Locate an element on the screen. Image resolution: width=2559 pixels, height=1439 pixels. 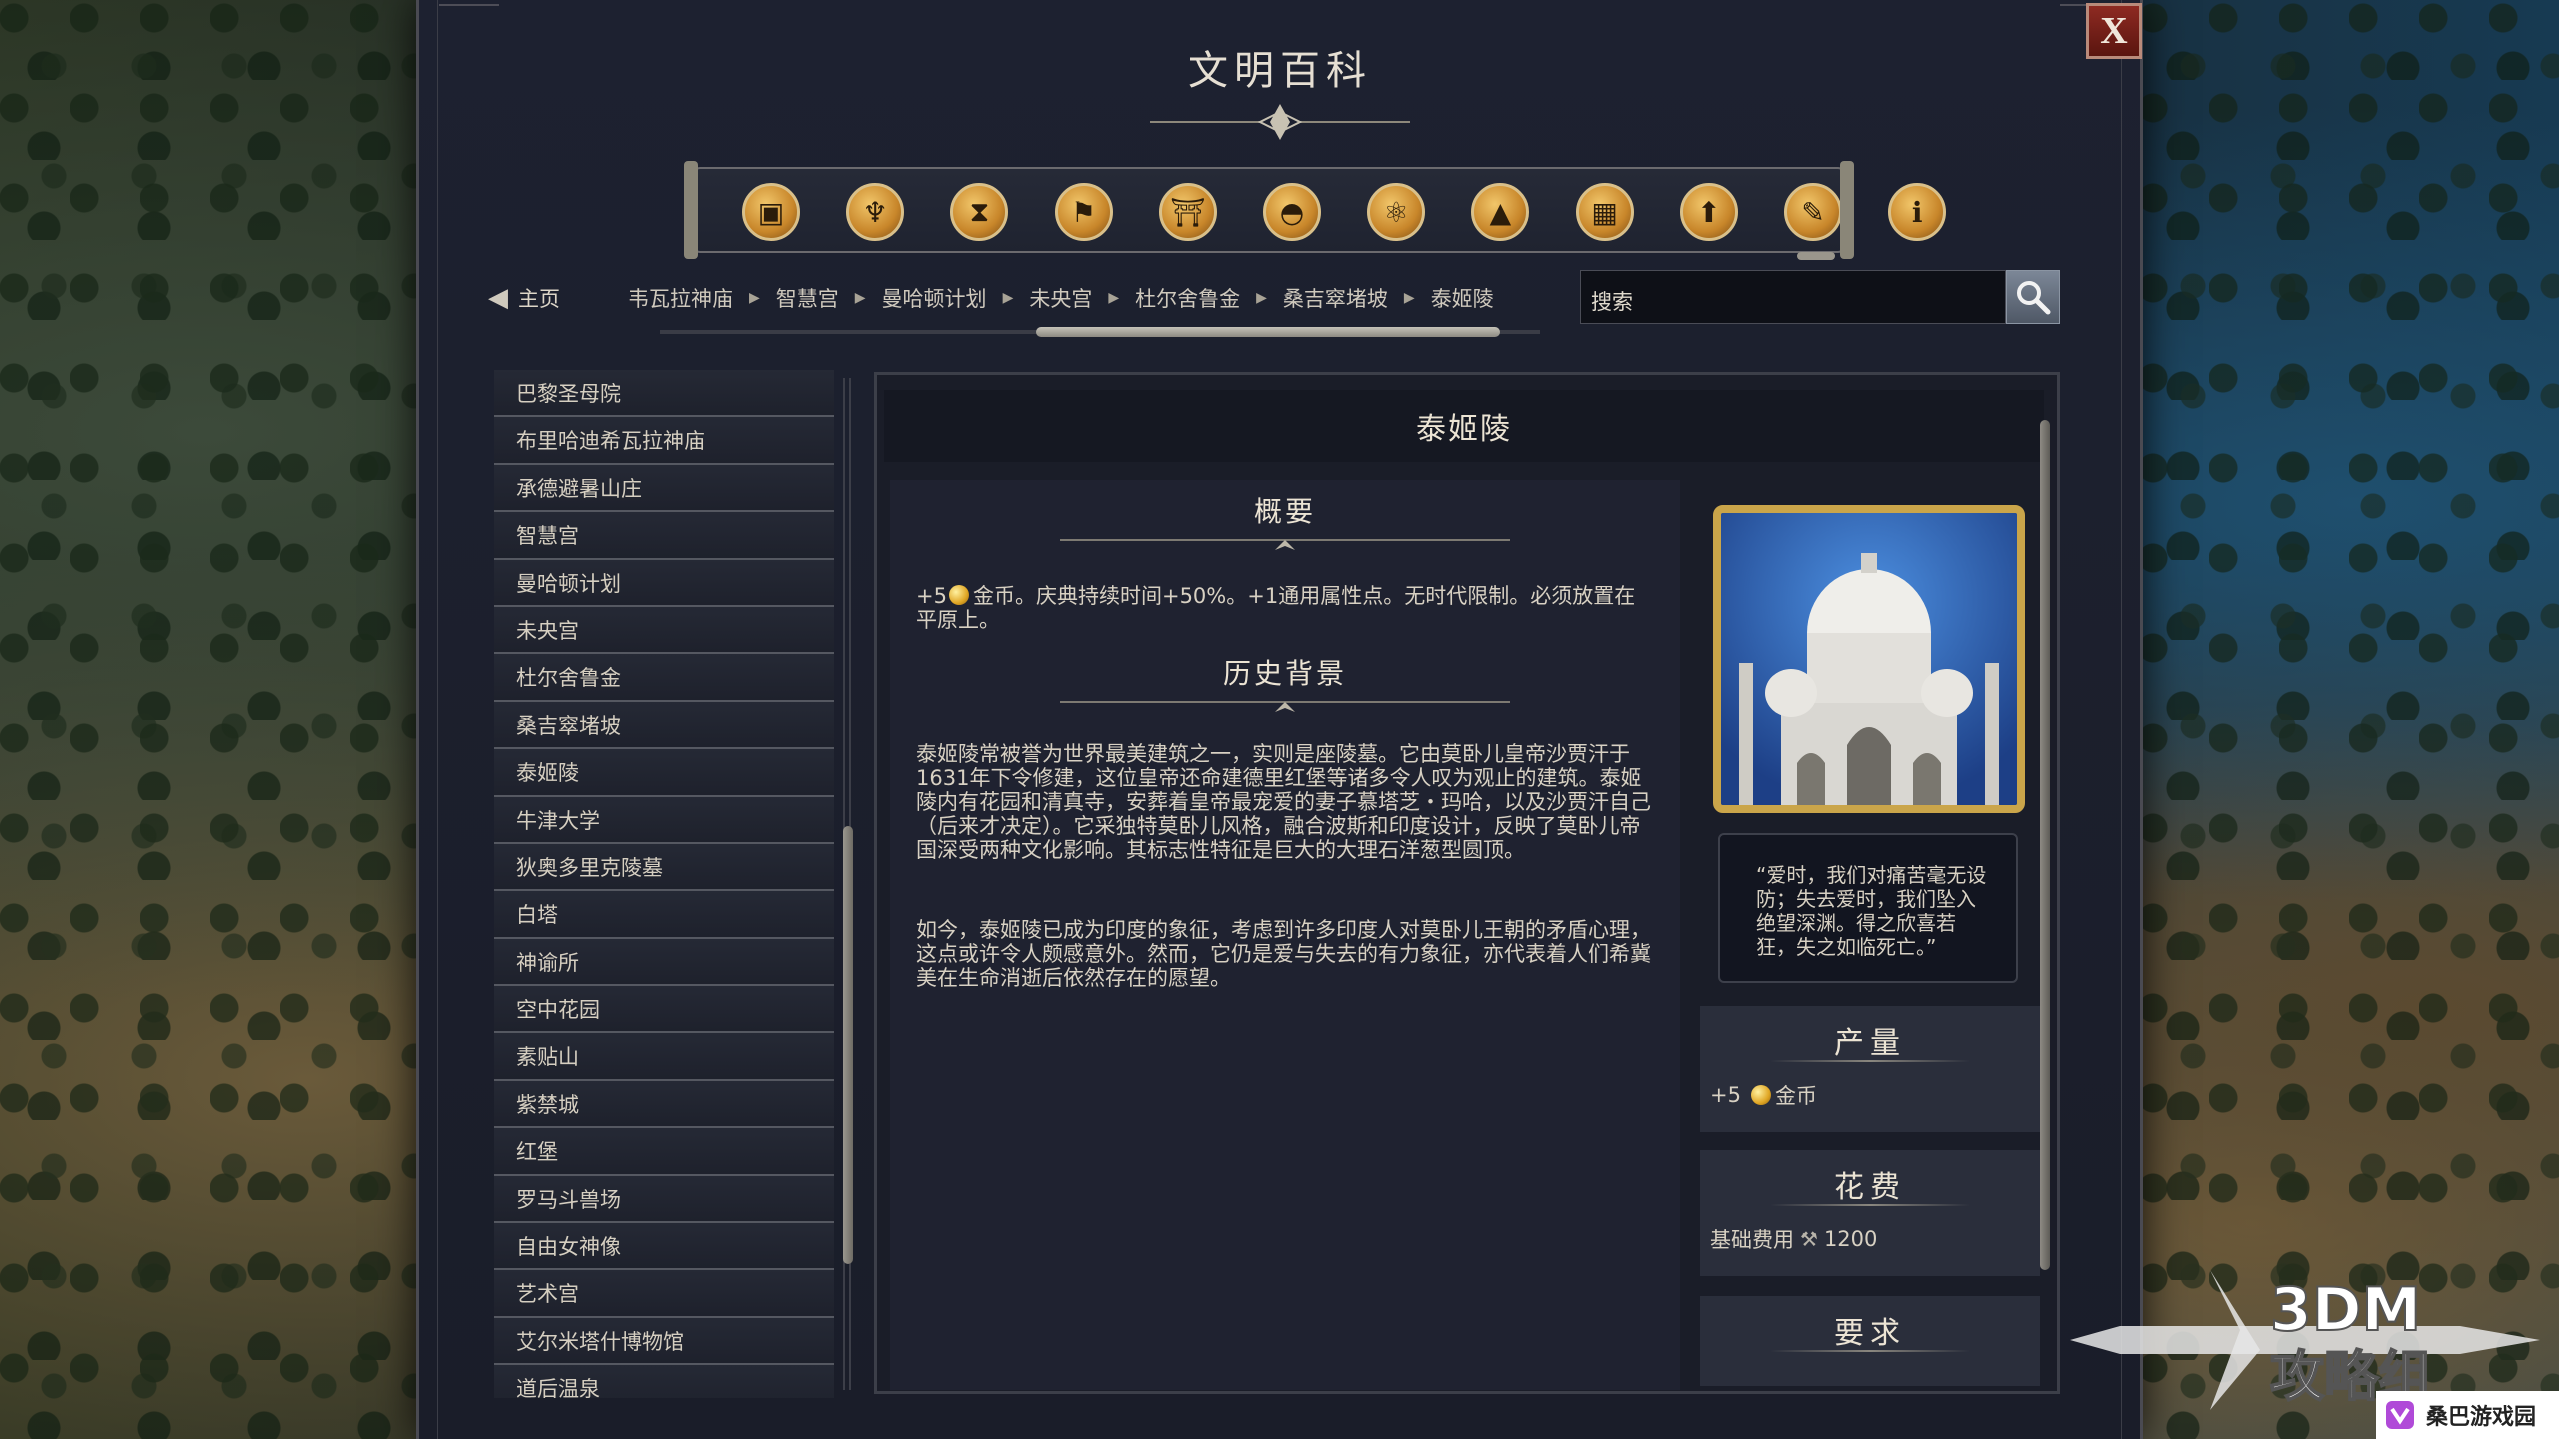
list-item: 自由女神像 is located at coordinates (664, 1247).